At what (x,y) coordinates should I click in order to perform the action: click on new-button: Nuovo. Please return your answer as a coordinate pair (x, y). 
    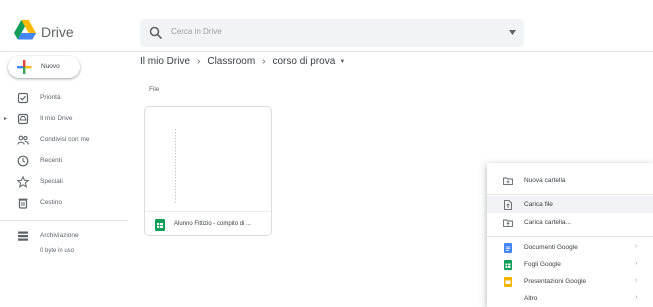
    Looking at the image, I should click on (44, 67).